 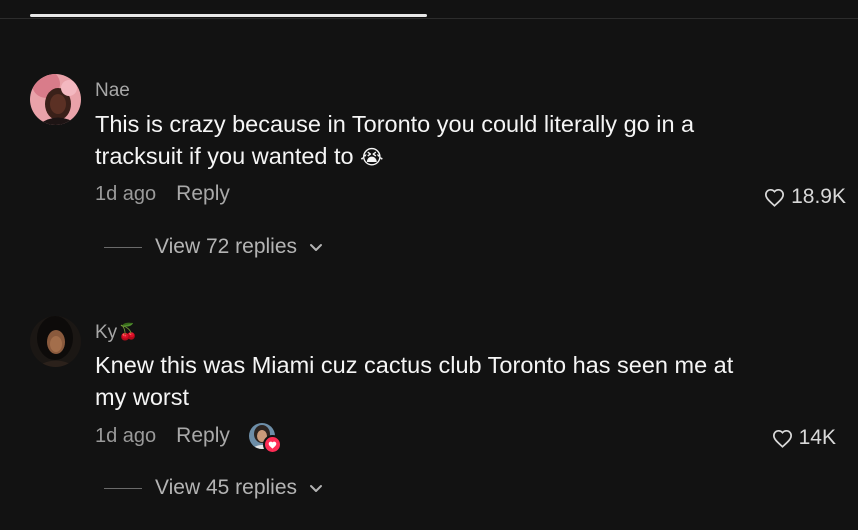 What do you see at coordinates (372, 158) in the screenshot?
I see `crying-emoji: 😭` at bounding box center [372, 158].